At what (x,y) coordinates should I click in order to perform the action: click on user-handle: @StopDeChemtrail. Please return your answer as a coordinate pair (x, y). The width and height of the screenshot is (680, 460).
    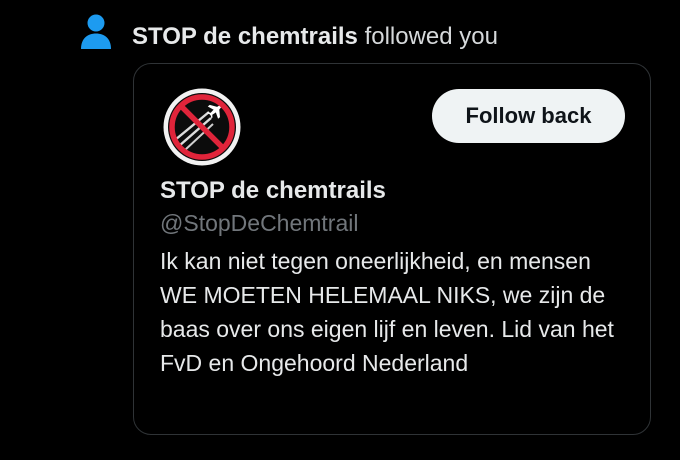
    Looking at the image, I should click on (259, 223).